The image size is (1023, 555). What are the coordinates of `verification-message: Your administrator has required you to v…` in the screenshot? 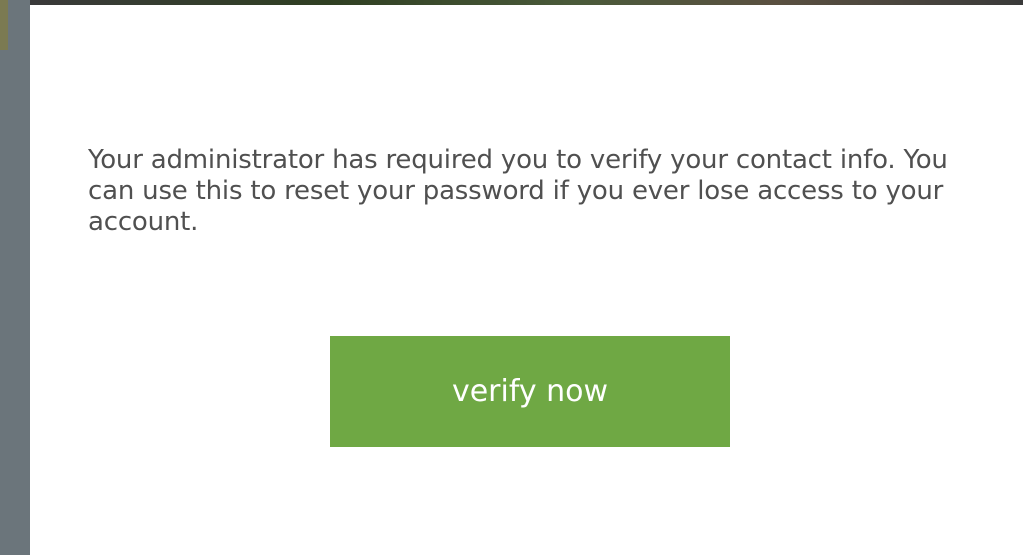 It's located at (518, 191).